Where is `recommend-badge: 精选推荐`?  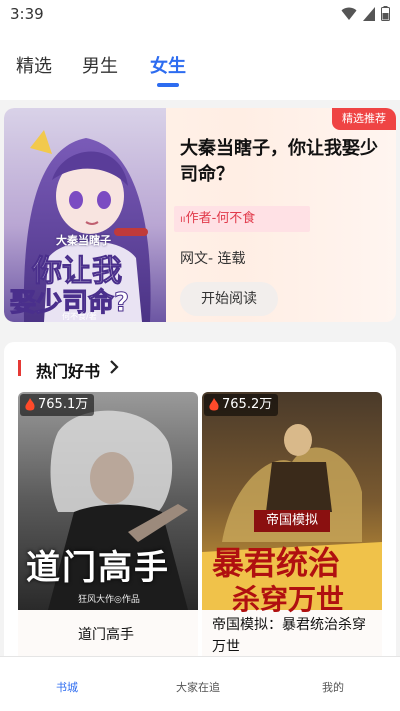 recommend-badge: 精选推荐 is located at coordinates (364, 119).